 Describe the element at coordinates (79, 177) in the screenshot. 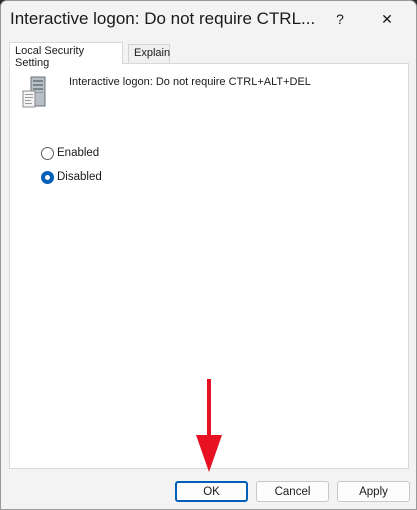

I see `disabled-label: Disabled` at that location.